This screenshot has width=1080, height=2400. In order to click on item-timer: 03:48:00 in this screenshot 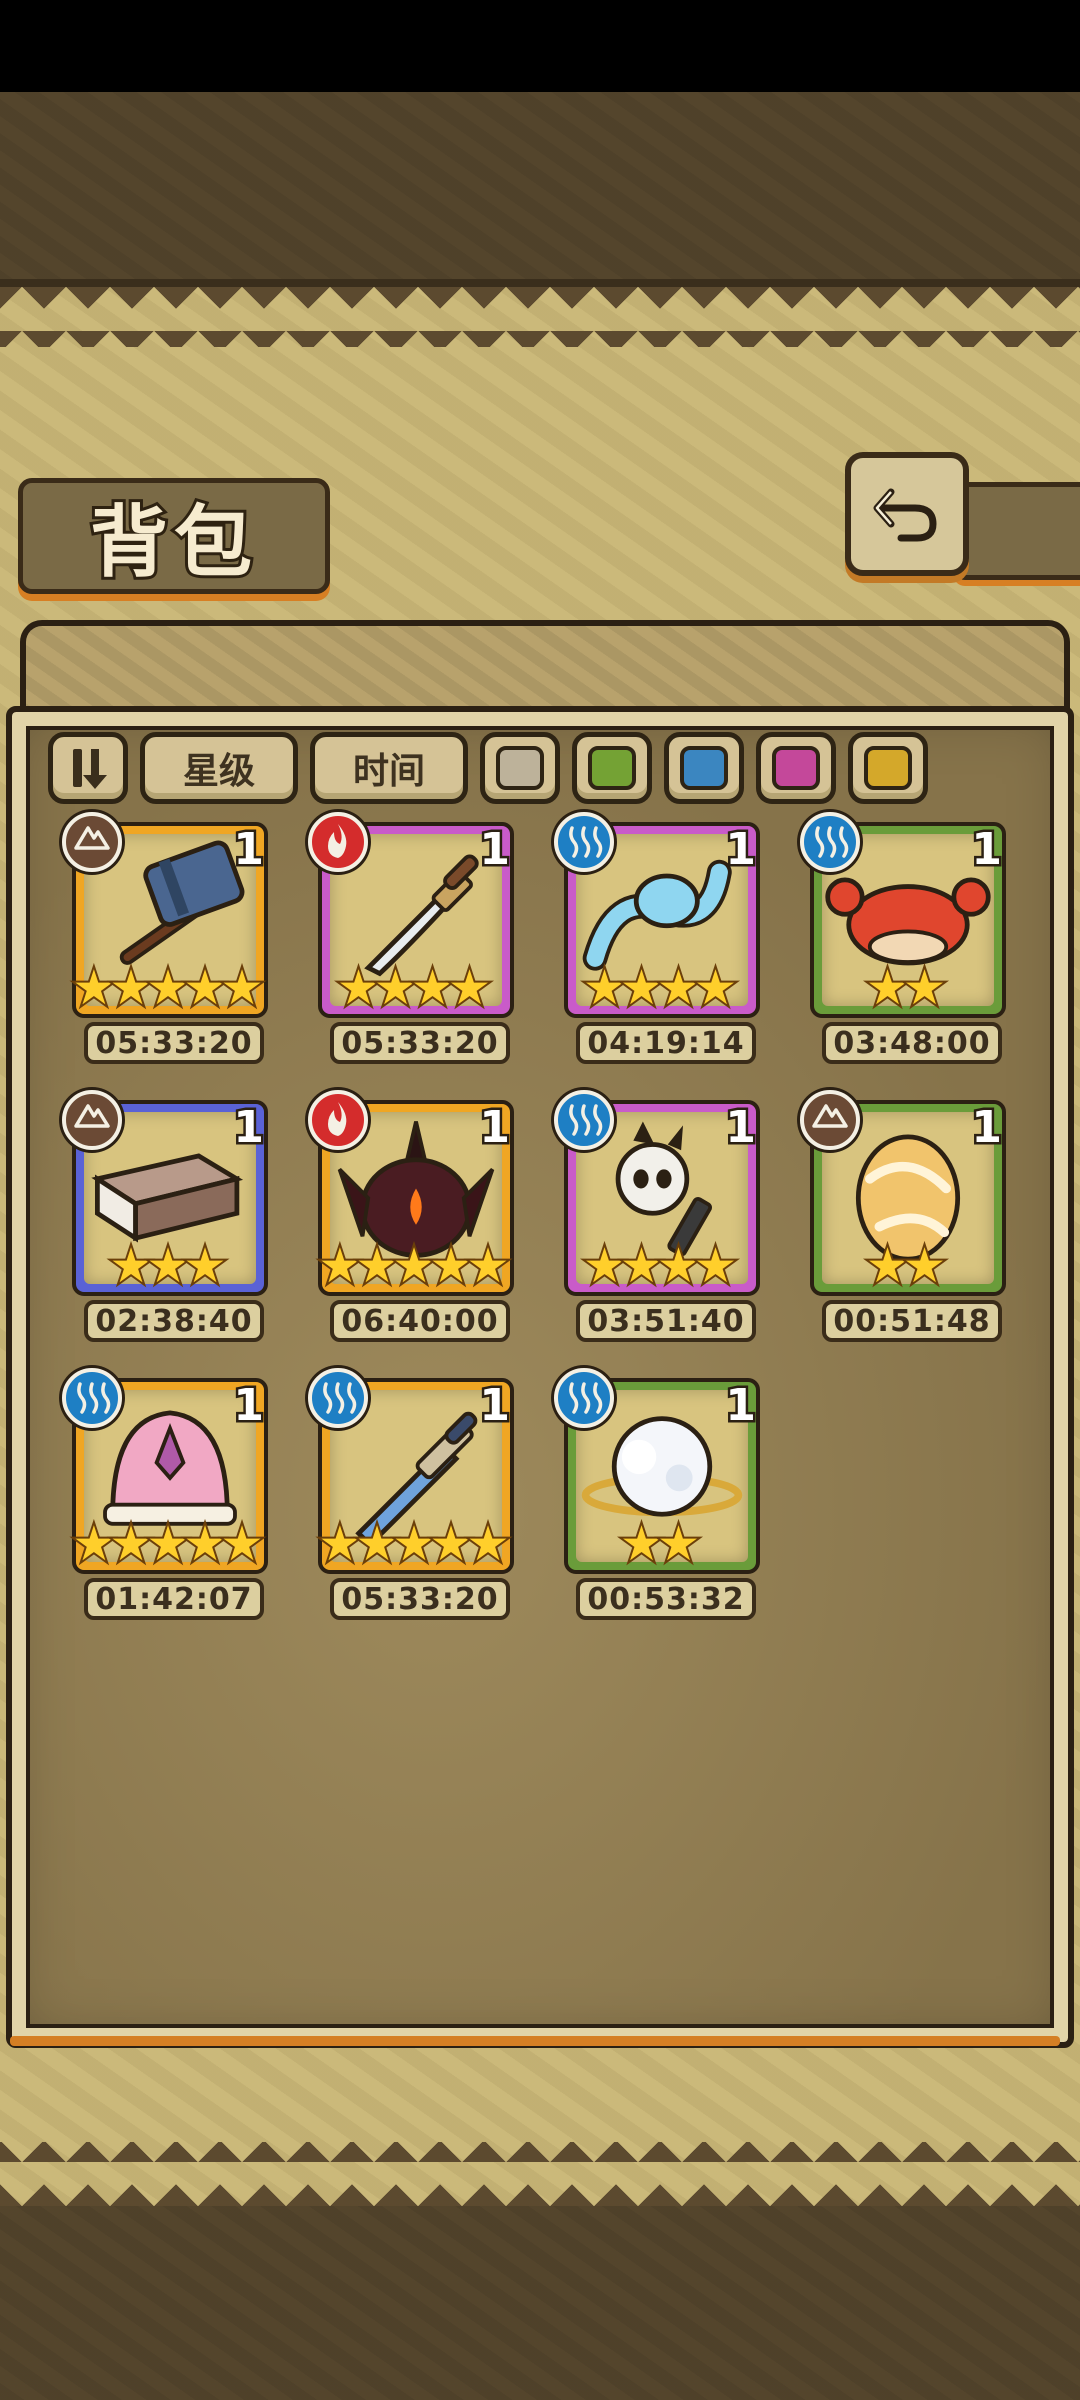, I will do `click(912, 1043)`.